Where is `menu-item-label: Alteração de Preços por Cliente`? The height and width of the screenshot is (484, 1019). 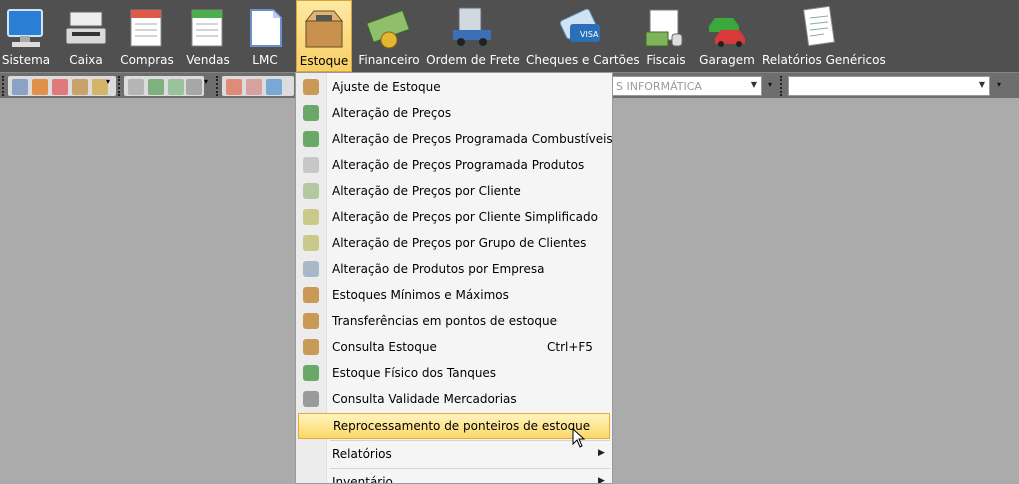
menu-item-label: Alteração de Preços por Cliente is located at coordinates (426, 191).